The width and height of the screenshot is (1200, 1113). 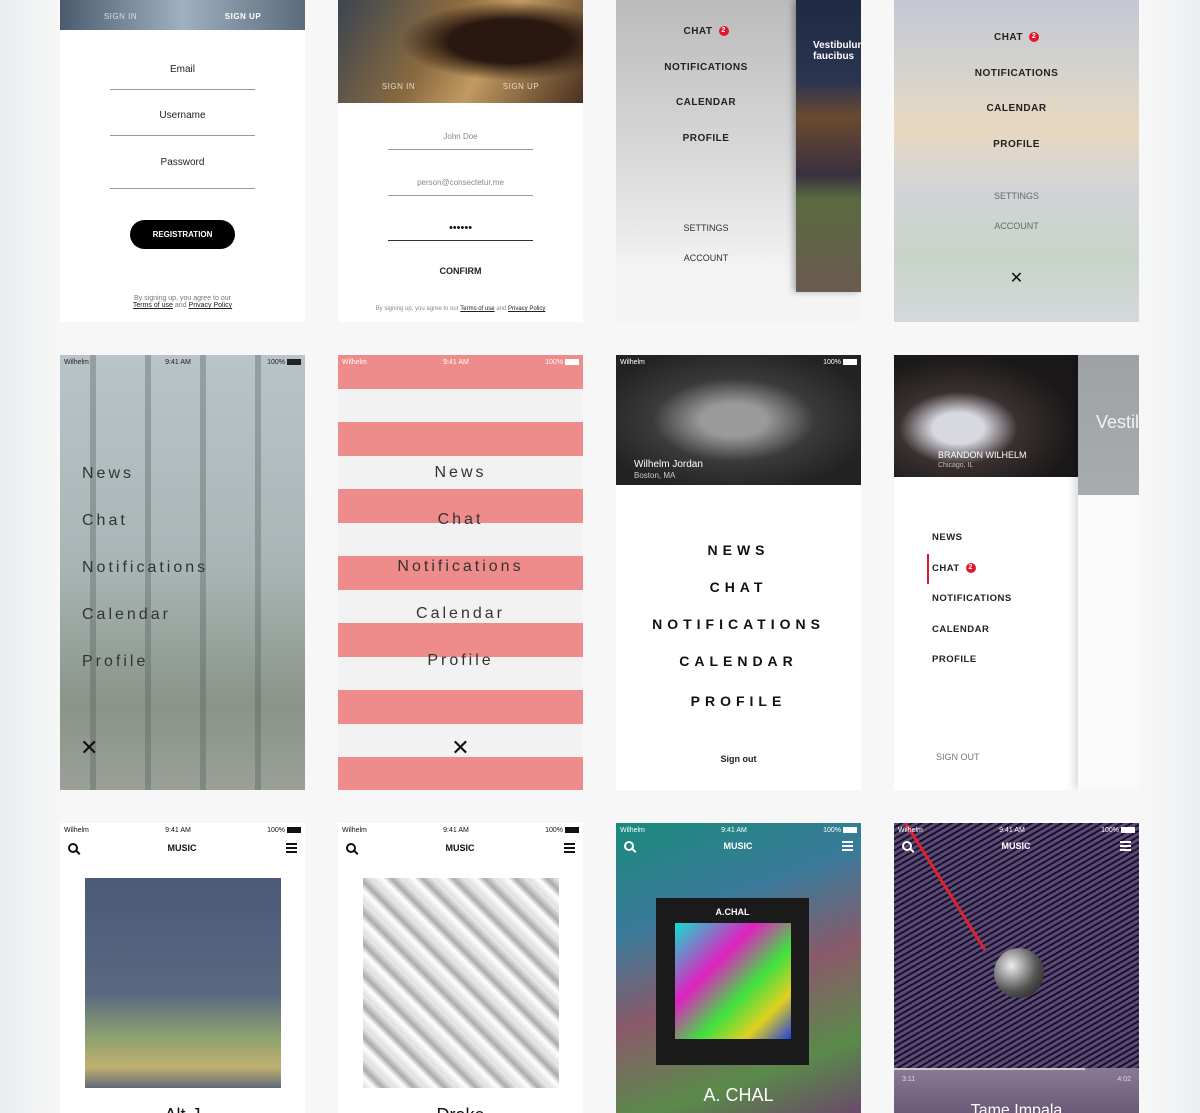 What do you see at coordinates (1016, 1107) in the screenshot?
I see `album-title: Tame Impala` at bounding box center [1016, 1107].